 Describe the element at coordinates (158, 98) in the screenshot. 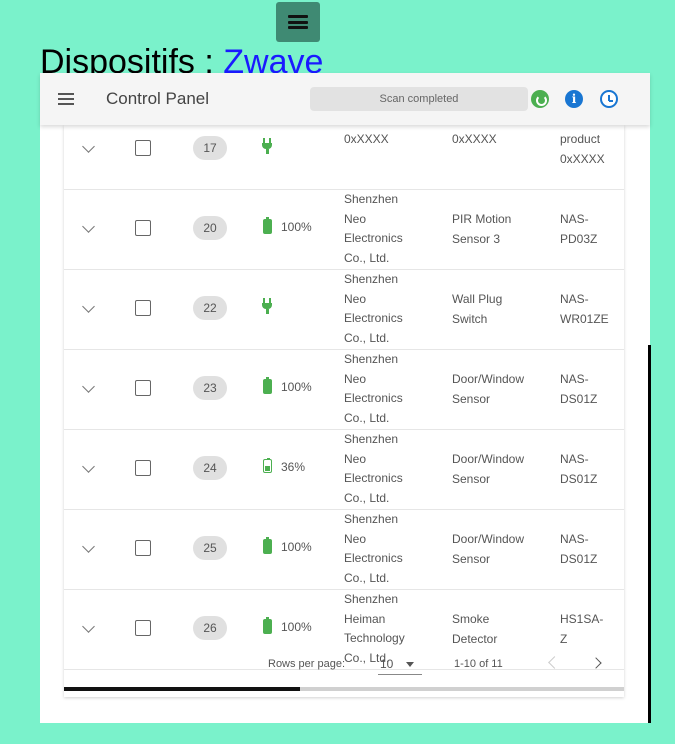

I see `app-bar-title: Control Panel` at that location.